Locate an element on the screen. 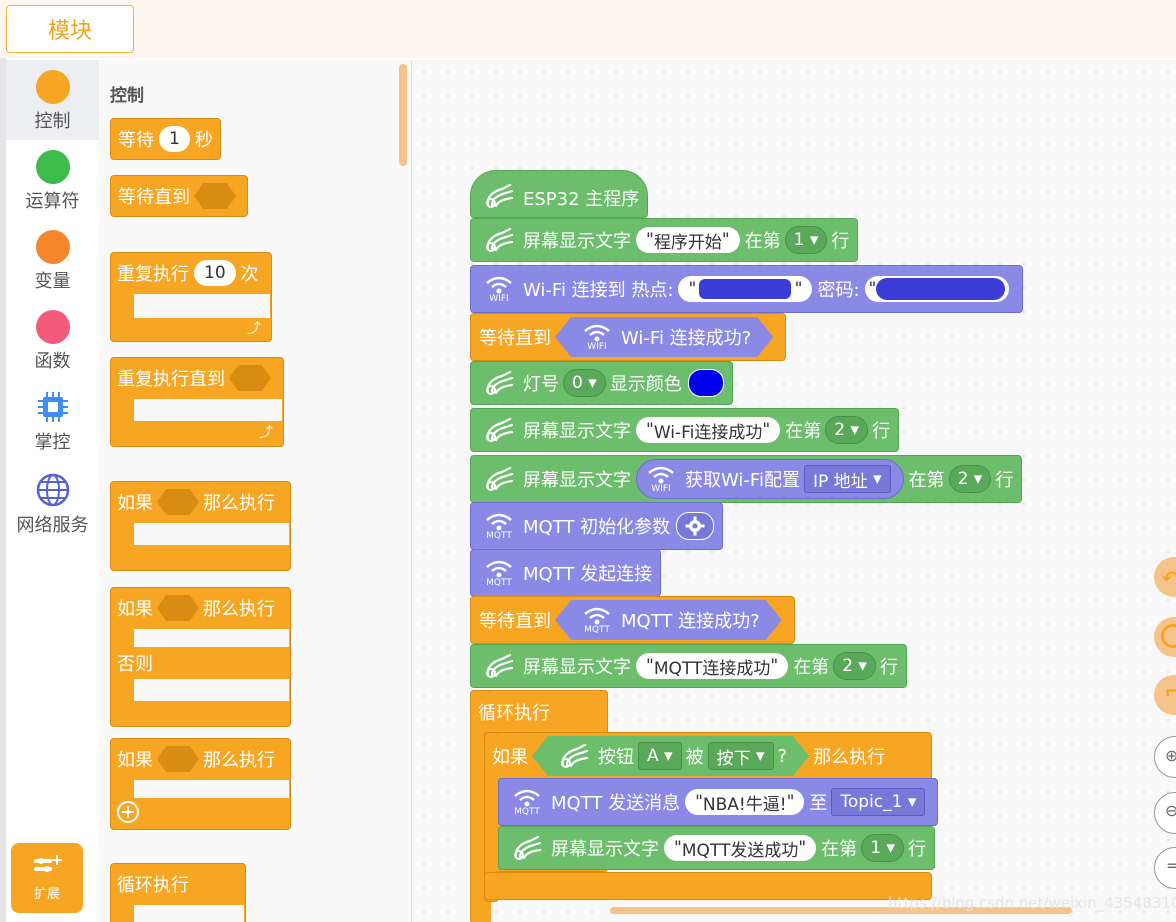 Image resolution: width=1176 pixels, height=922 pixels. tab-modules: 模块 is located at coordinates (70, 29).